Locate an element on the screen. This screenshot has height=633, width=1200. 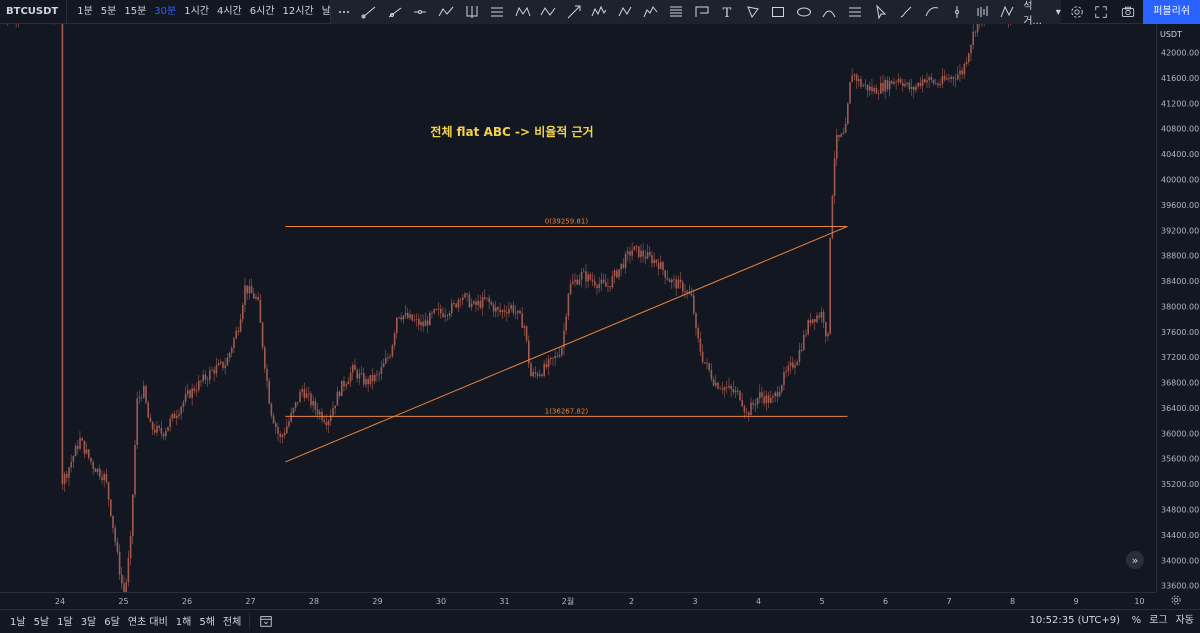
chevron-down-icon: ▾ is located at coordinates (1058, 12).